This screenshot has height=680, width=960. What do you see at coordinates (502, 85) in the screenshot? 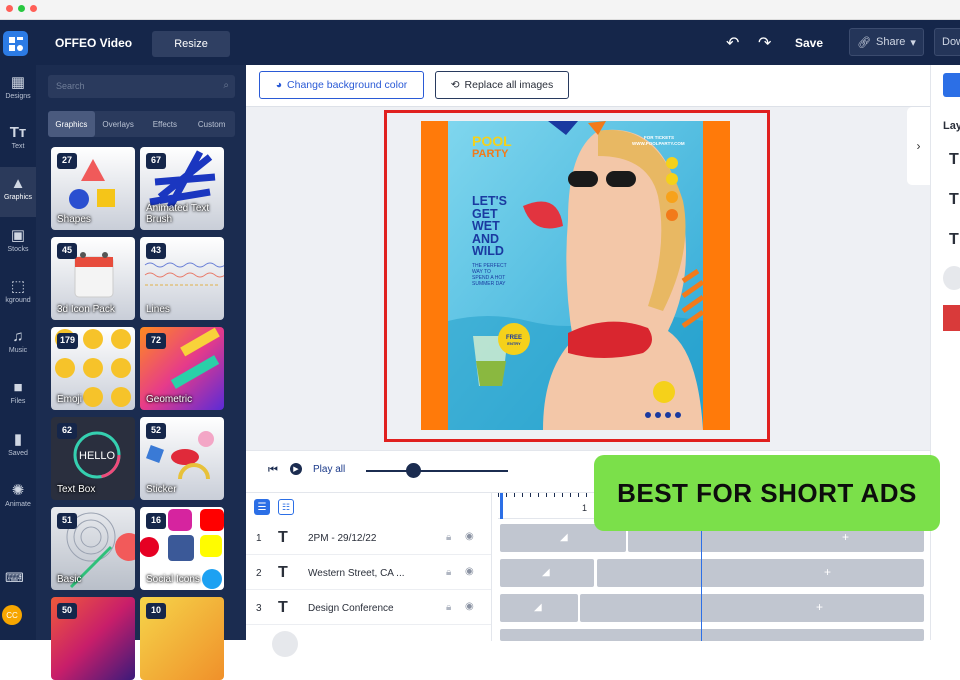
I see `replace-images-button: ⟲ Replace all images` at bounding box center [502, 85].